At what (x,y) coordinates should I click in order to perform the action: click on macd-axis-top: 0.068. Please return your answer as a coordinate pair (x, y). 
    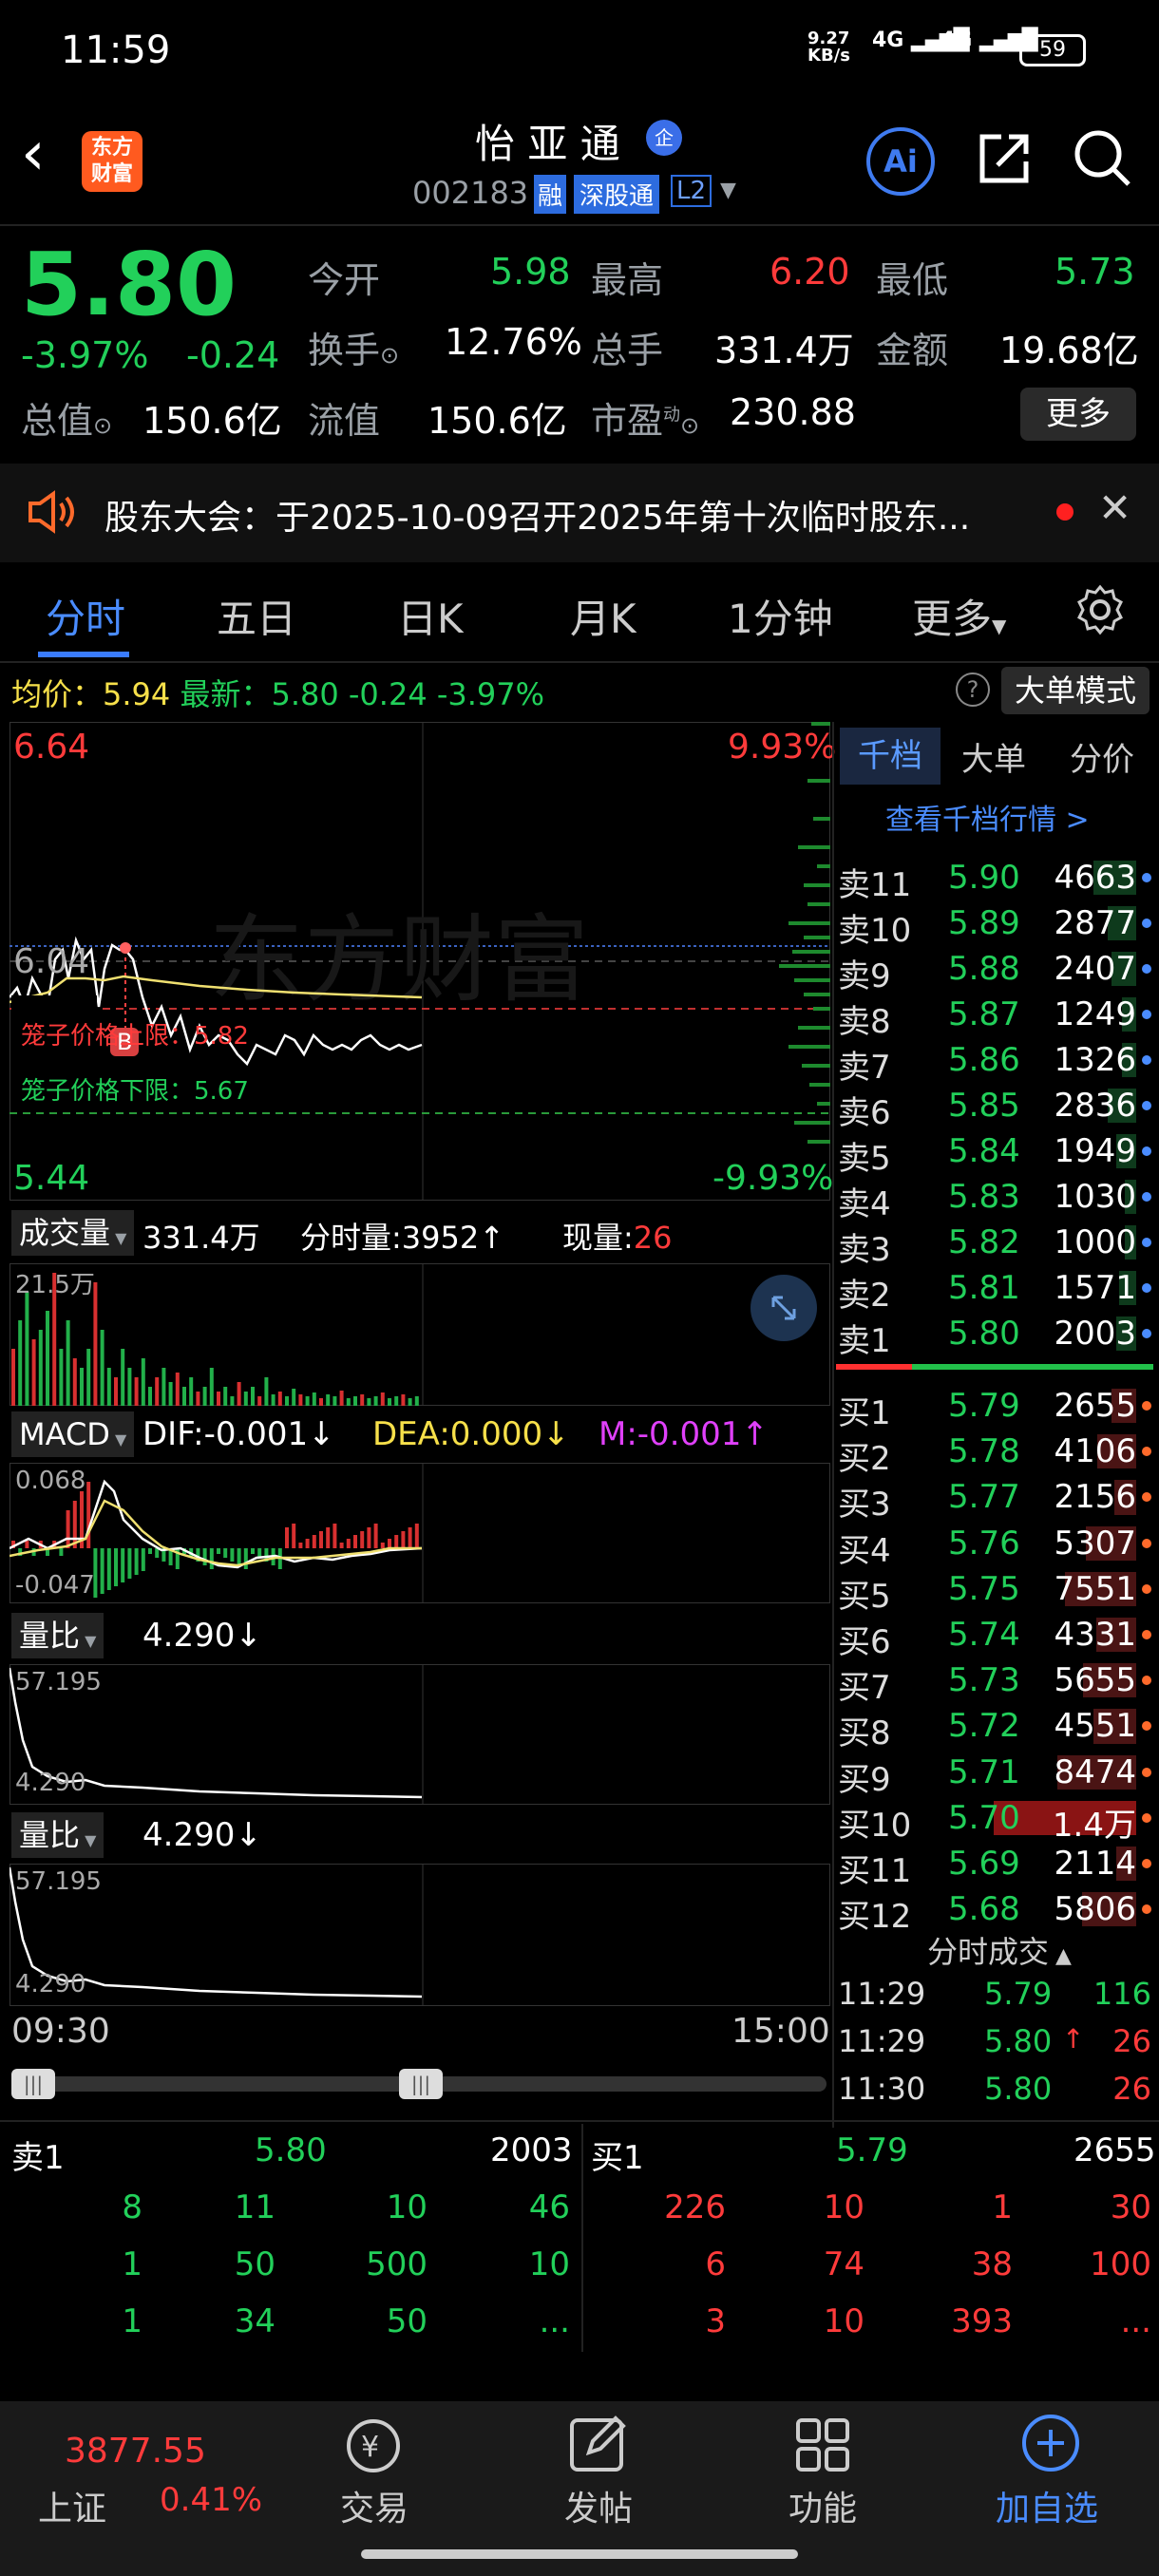
    Looking at the image, I should click on (50, 1481).